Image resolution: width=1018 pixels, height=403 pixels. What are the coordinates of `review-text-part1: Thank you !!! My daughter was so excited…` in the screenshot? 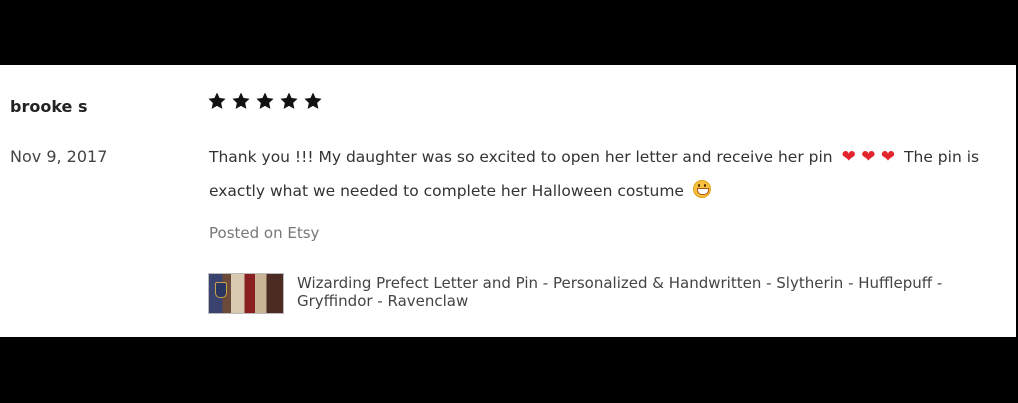 It's located at (521, 157).